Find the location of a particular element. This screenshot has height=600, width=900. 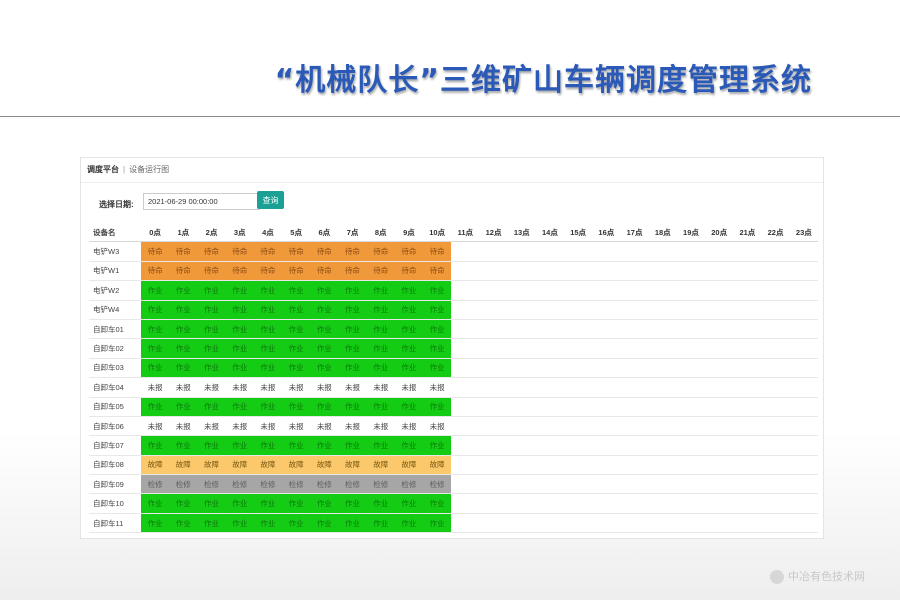

equipment-name-cell: 自卸车01 is located at coordinates (115, 329).